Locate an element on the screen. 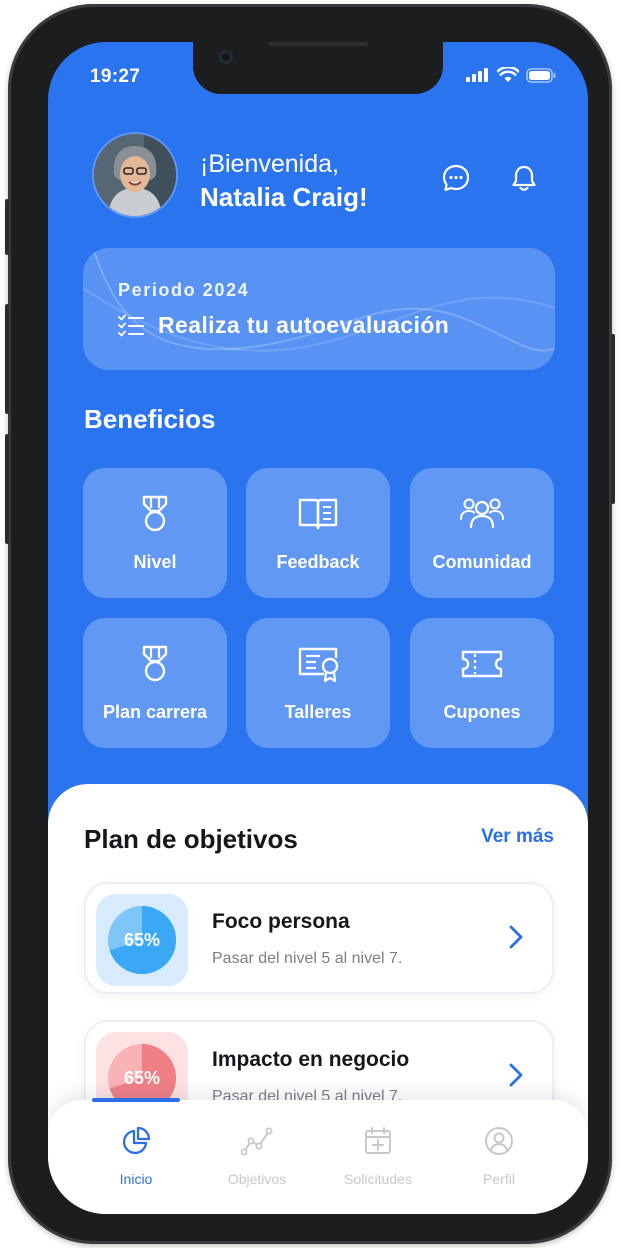 The height and width of the screenshot is (1248, 620). avatar is located at coordinates (135, 175).